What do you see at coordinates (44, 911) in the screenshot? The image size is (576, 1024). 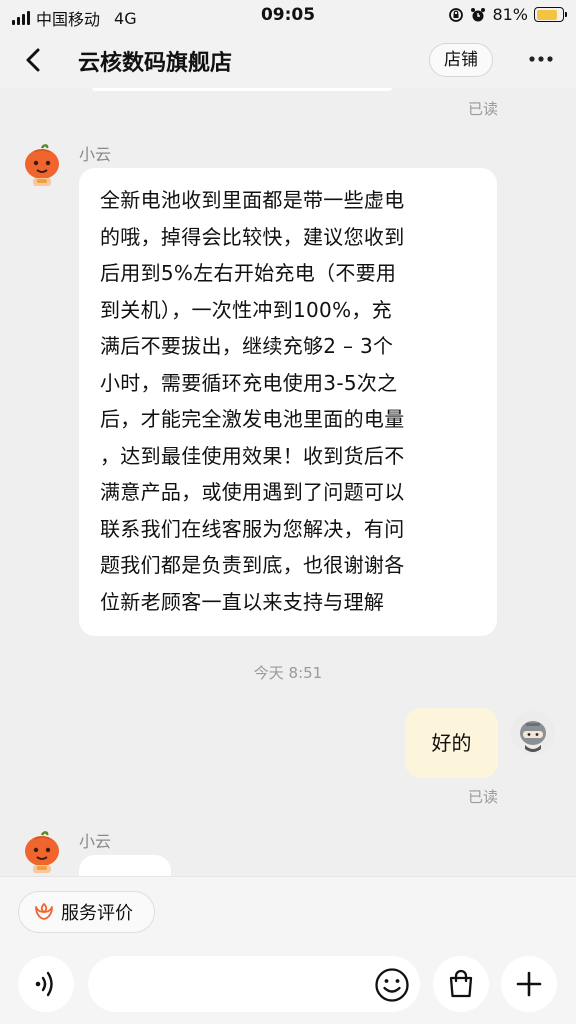 I see `flower-icon` at bounding box center [44, 911].